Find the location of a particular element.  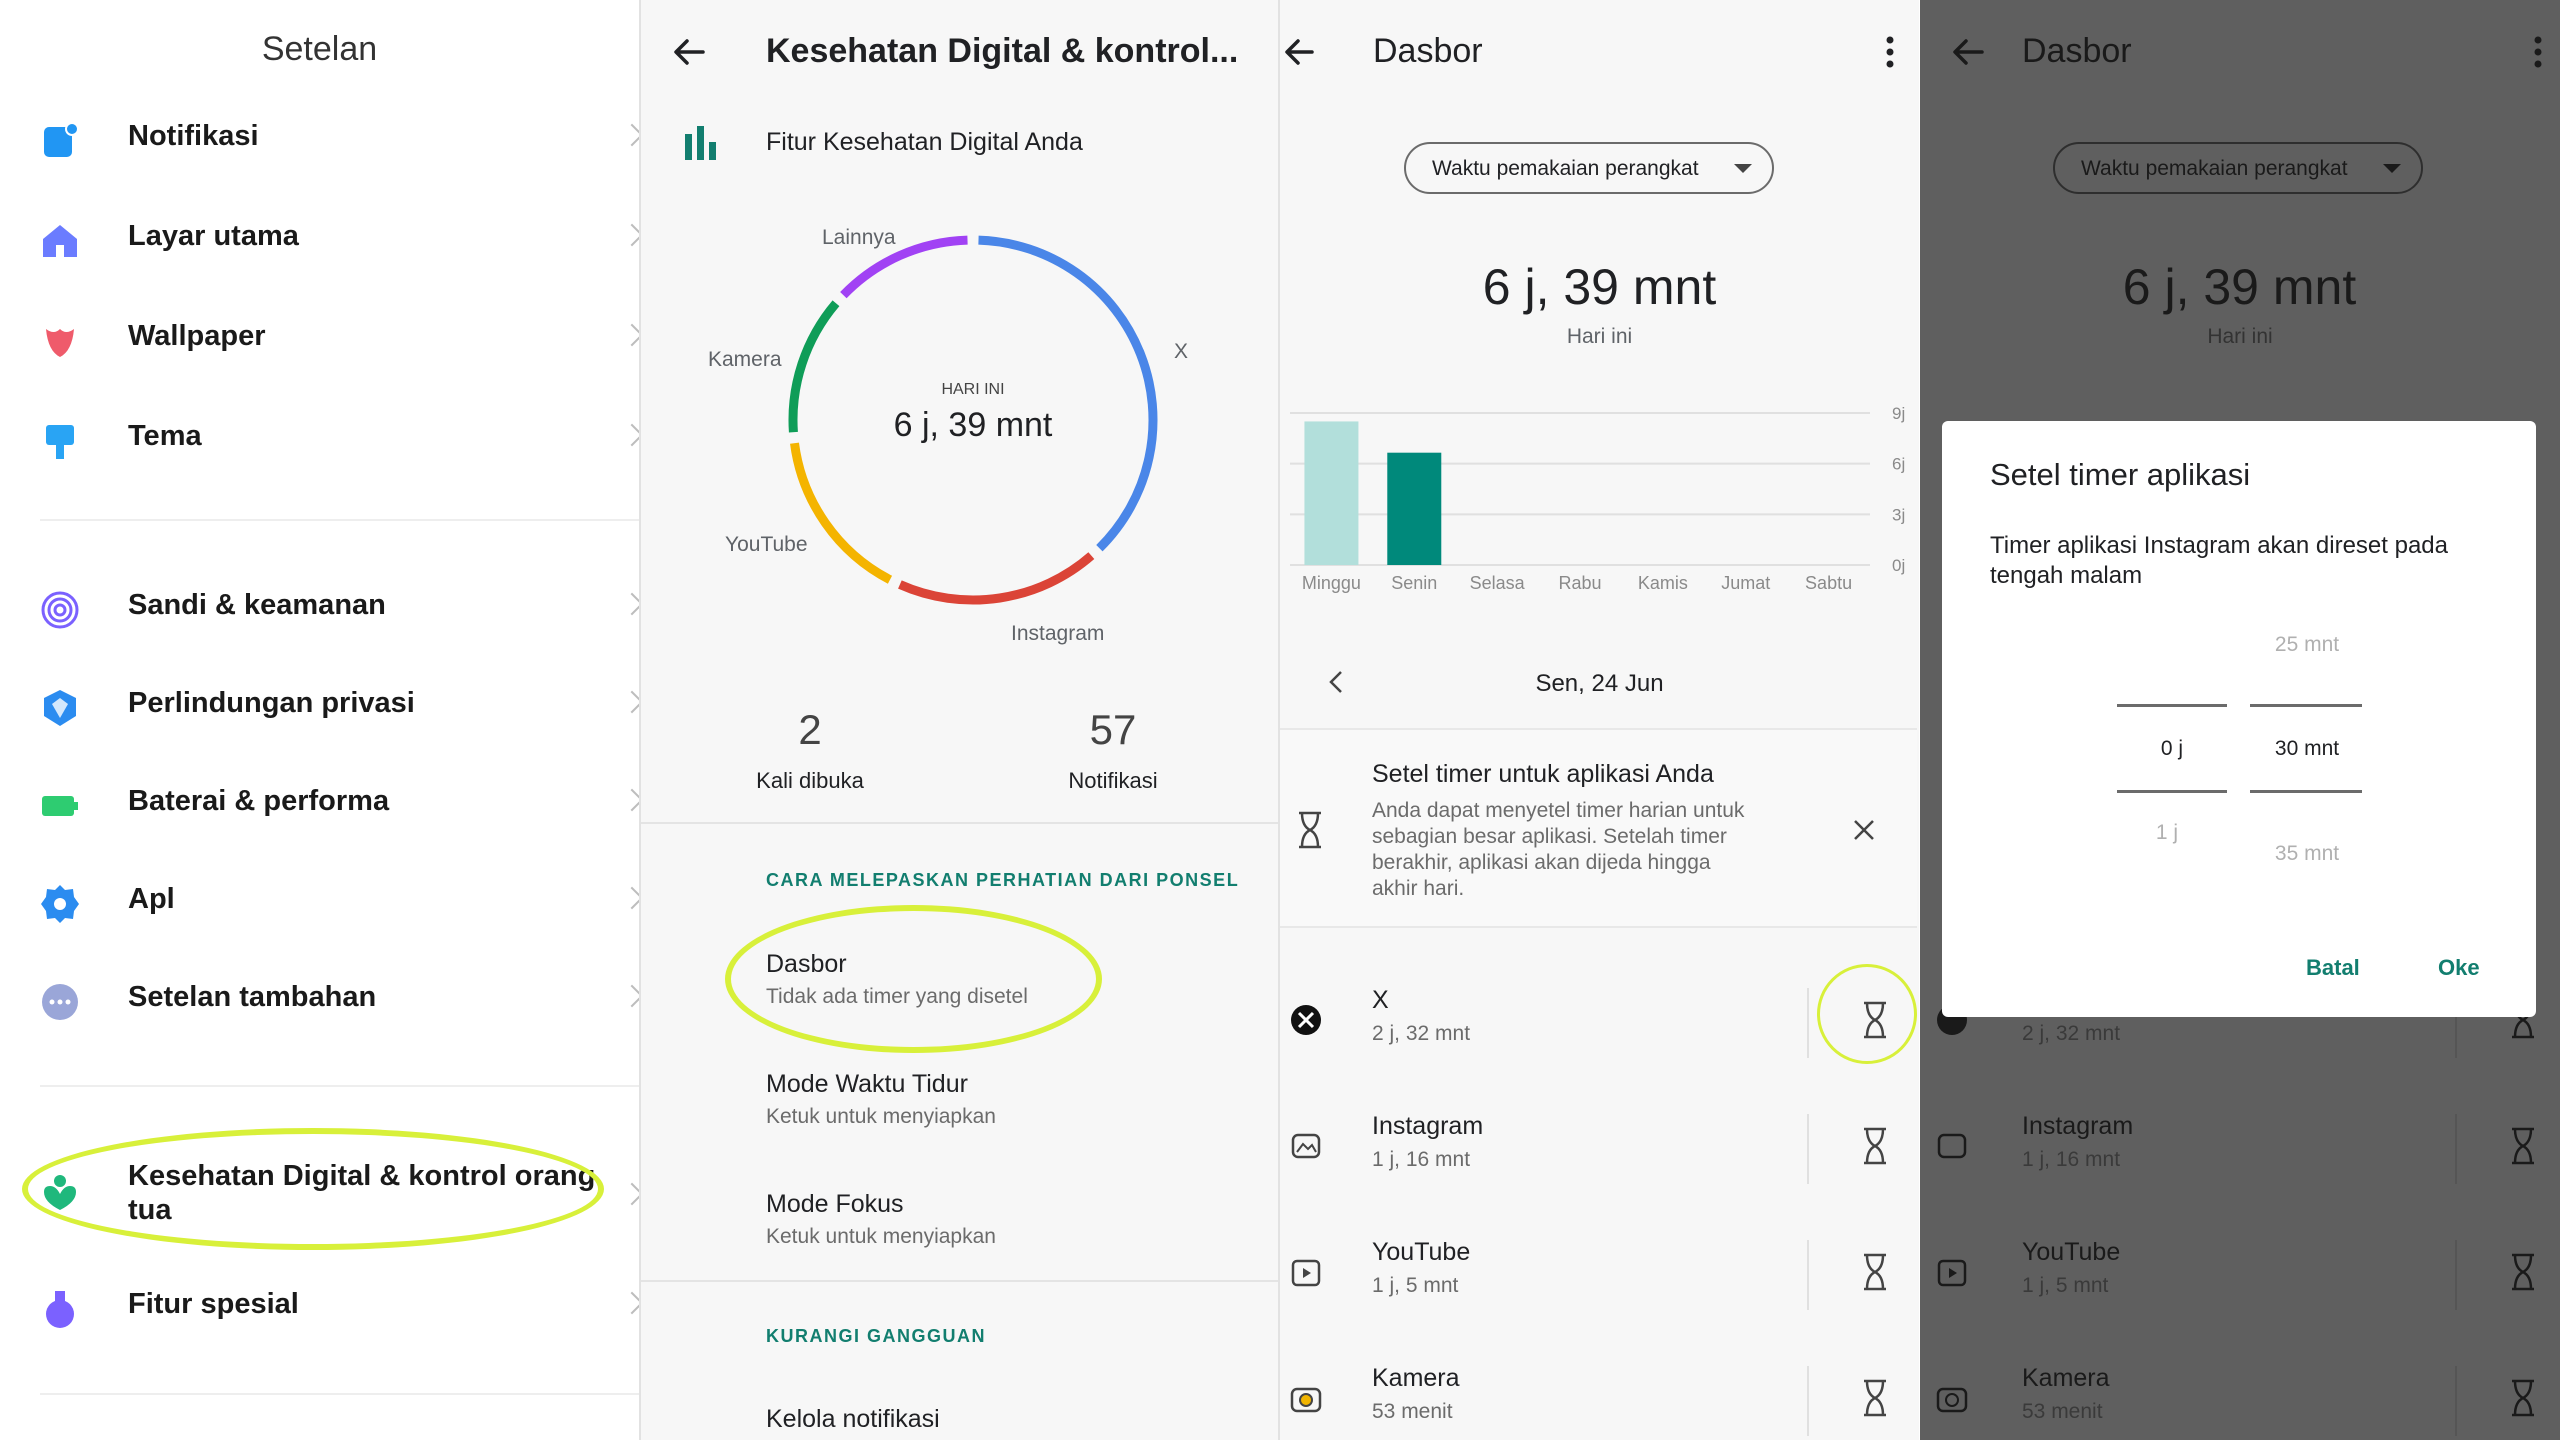

app-name: X is located at coordinates (1380, 1000).